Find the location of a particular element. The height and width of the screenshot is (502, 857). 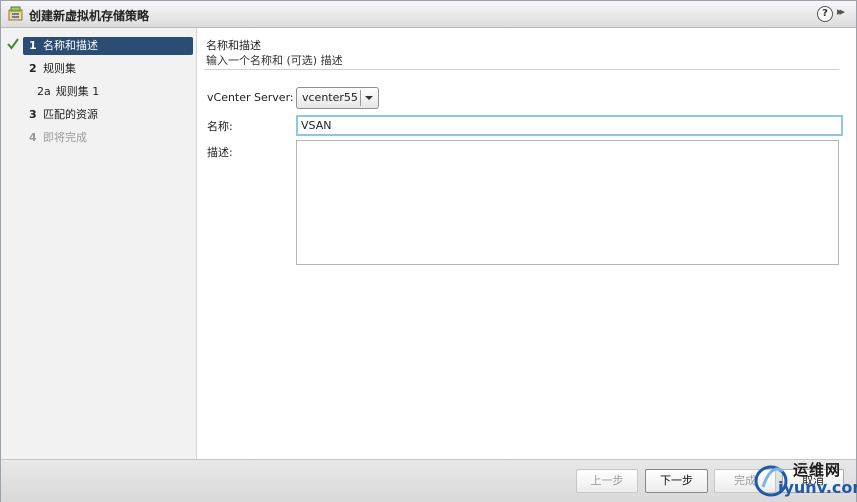

expand-icon: ▸▸ is located at coordinates (841, 11).